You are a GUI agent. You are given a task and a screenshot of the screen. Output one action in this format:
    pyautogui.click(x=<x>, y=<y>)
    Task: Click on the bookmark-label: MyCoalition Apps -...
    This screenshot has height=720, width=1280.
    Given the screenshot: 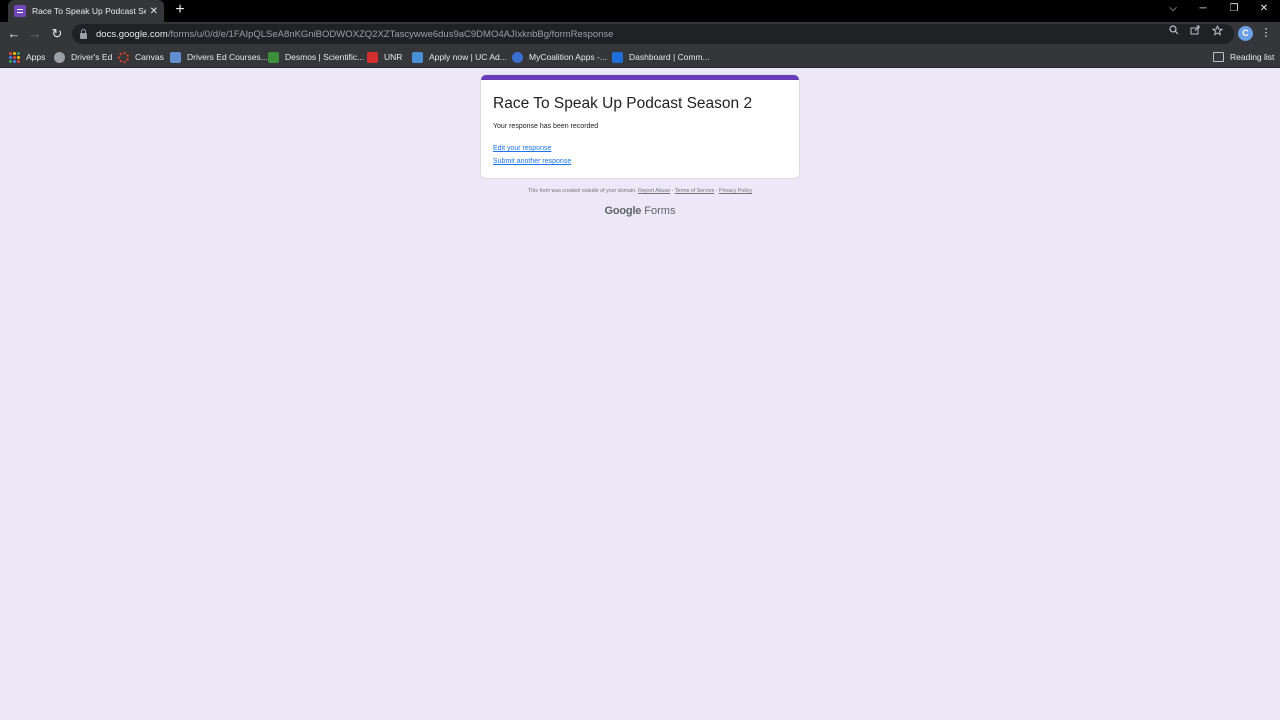 What is the action you would take?
    pyautogui.click(x=568, y=57)
    